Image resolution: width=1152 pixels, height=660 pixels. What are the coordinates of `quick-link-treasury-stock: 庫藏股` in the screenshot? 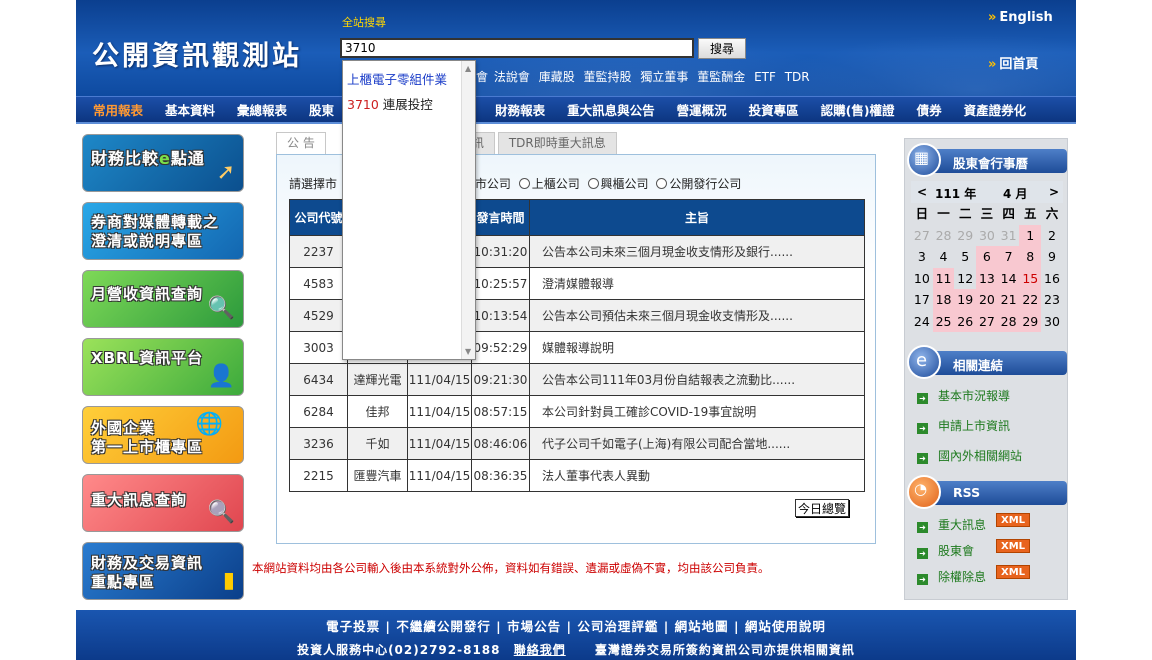 It's located at (557, 77).